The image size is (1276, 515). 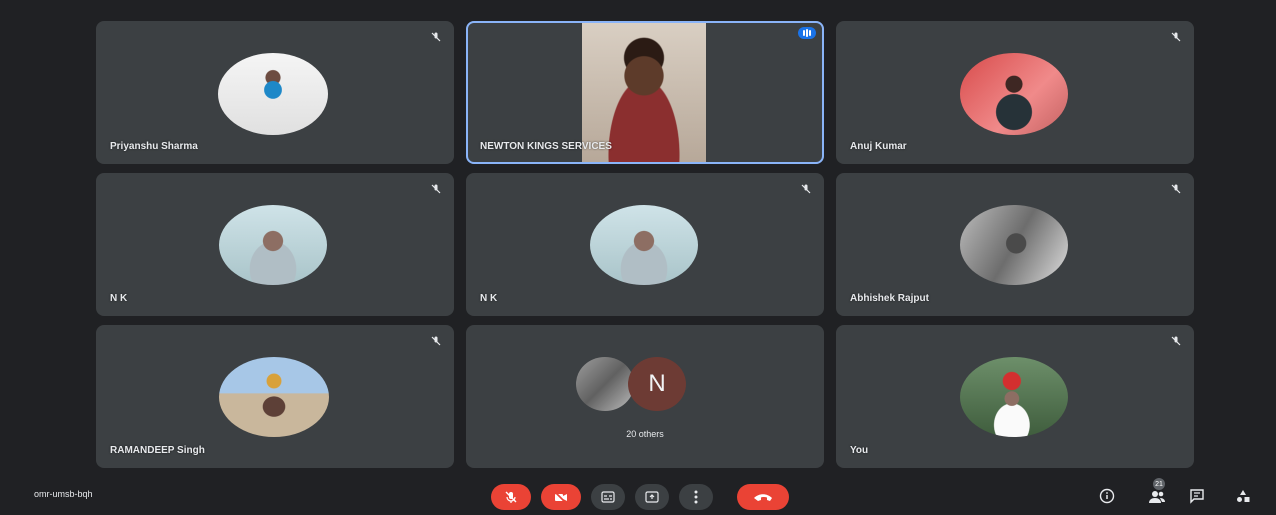 I want to click on activities-icon, so click(x=1243, y=496).